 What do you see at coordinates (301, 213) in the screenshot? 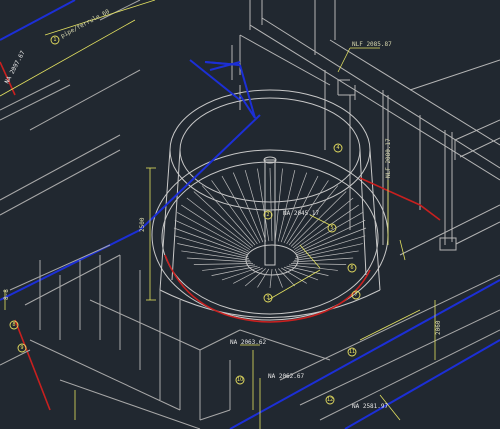
I see `annotation-na-center: NA 2045.17` at bounding box center [301, 213].